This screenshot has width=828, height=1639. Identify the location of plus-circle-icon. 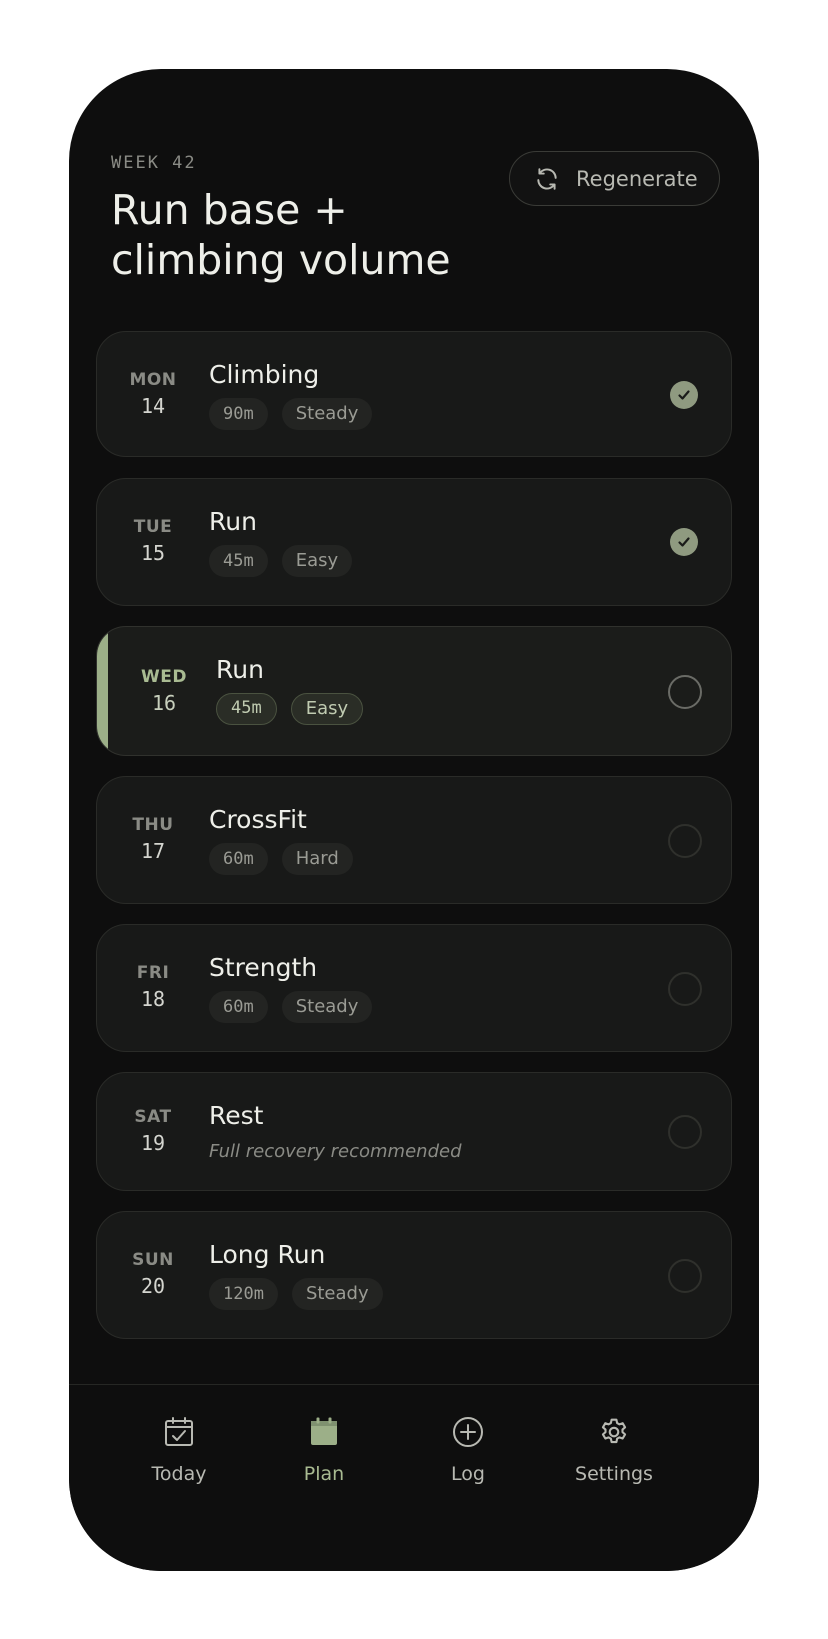
(468, 1432).